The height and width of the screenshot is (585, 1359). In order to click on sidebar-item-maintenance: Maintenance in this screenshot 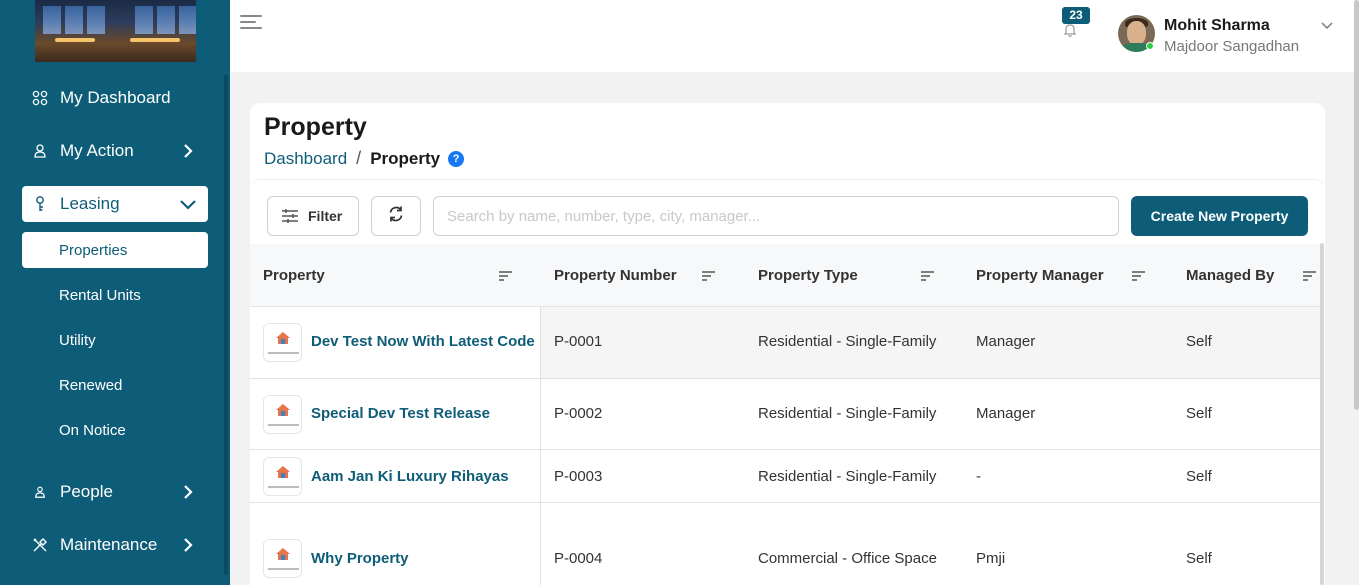, I will do `click(115, 545)`.